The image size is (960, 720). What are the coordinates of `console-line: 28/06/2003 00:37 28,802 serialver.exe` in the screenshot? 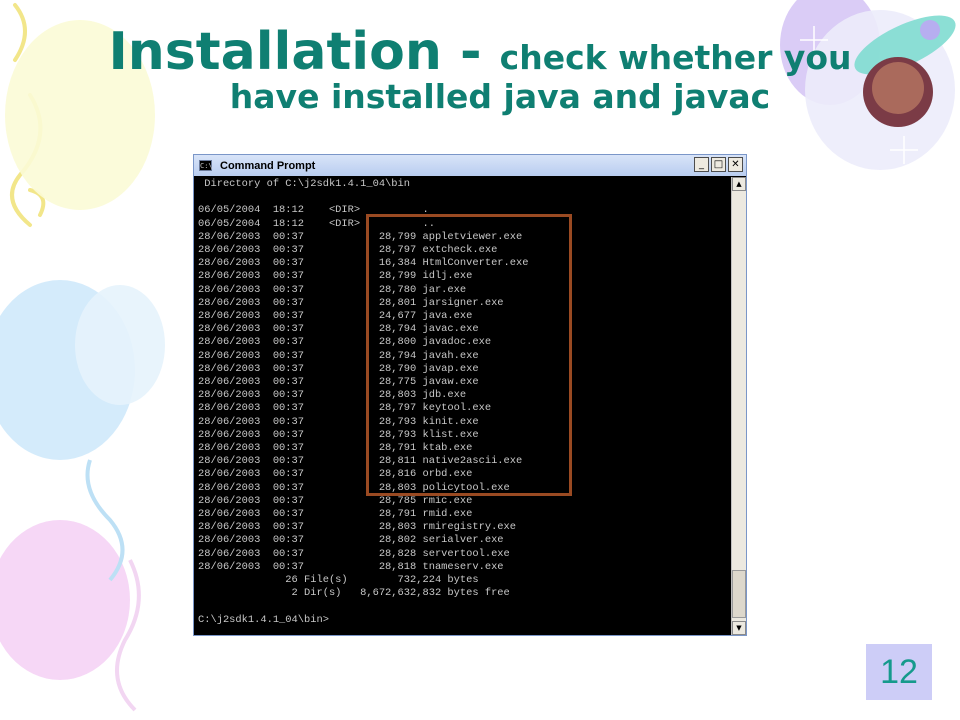 It's located at (351, 540).